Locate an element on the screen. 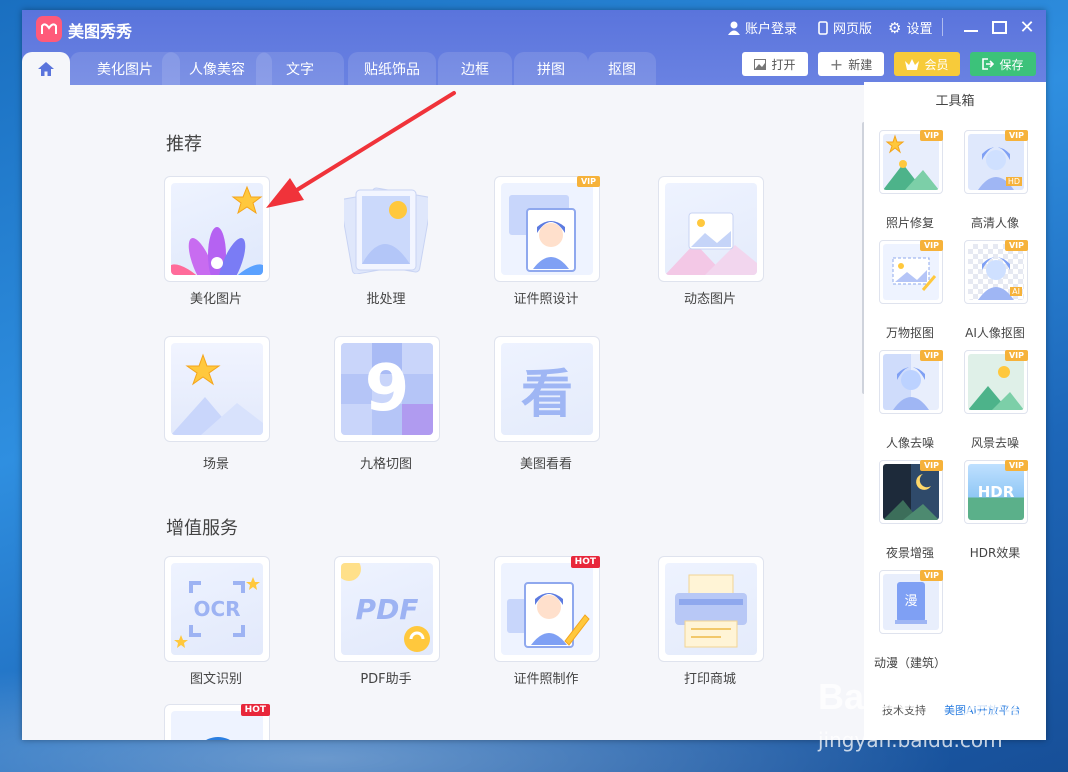 Image resolution: width=1068 pixels, height=772 pixels. maximize-button is located at coordinates (999, 27).